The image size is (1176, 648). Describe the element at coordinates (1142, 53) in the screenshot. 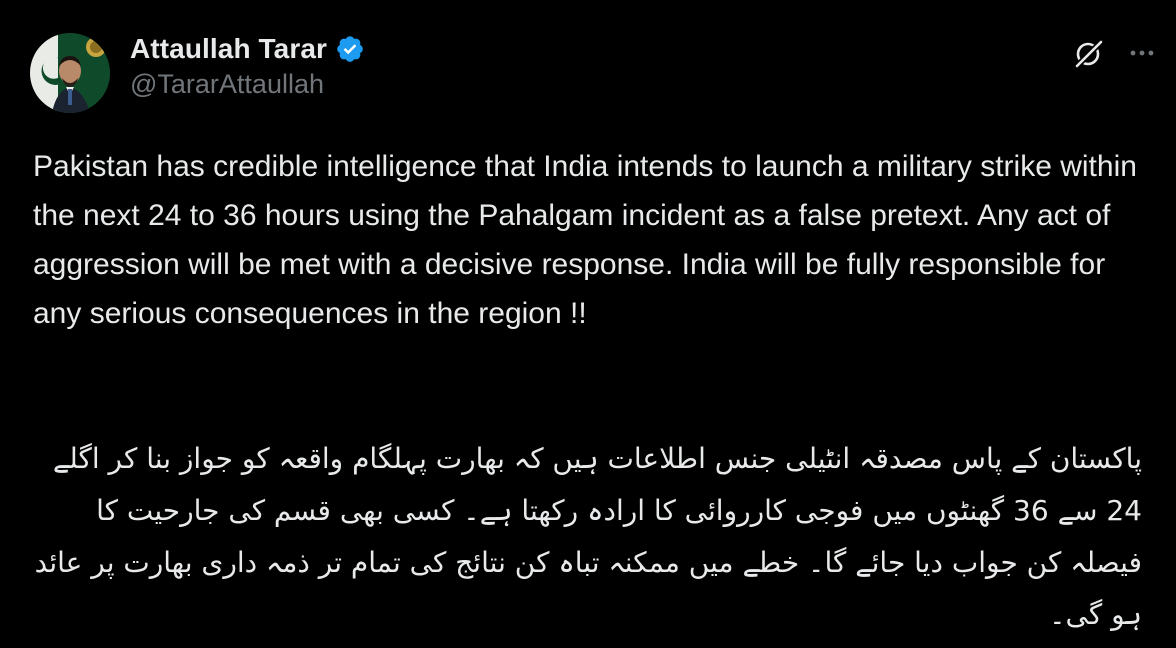

I see `more-options-icon` at that location.